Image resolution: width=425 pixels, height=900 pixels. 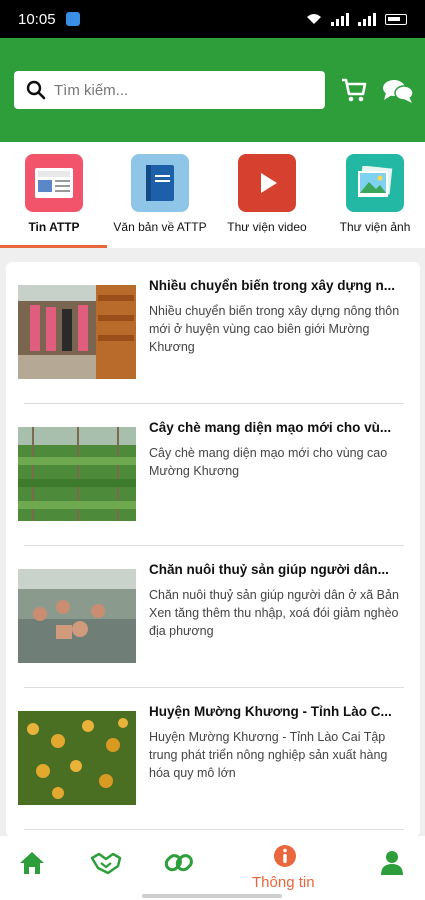 What do you see at coordinates (174, 90) in the screenshot?
I see `search-input` at bounding box center [174, 90].